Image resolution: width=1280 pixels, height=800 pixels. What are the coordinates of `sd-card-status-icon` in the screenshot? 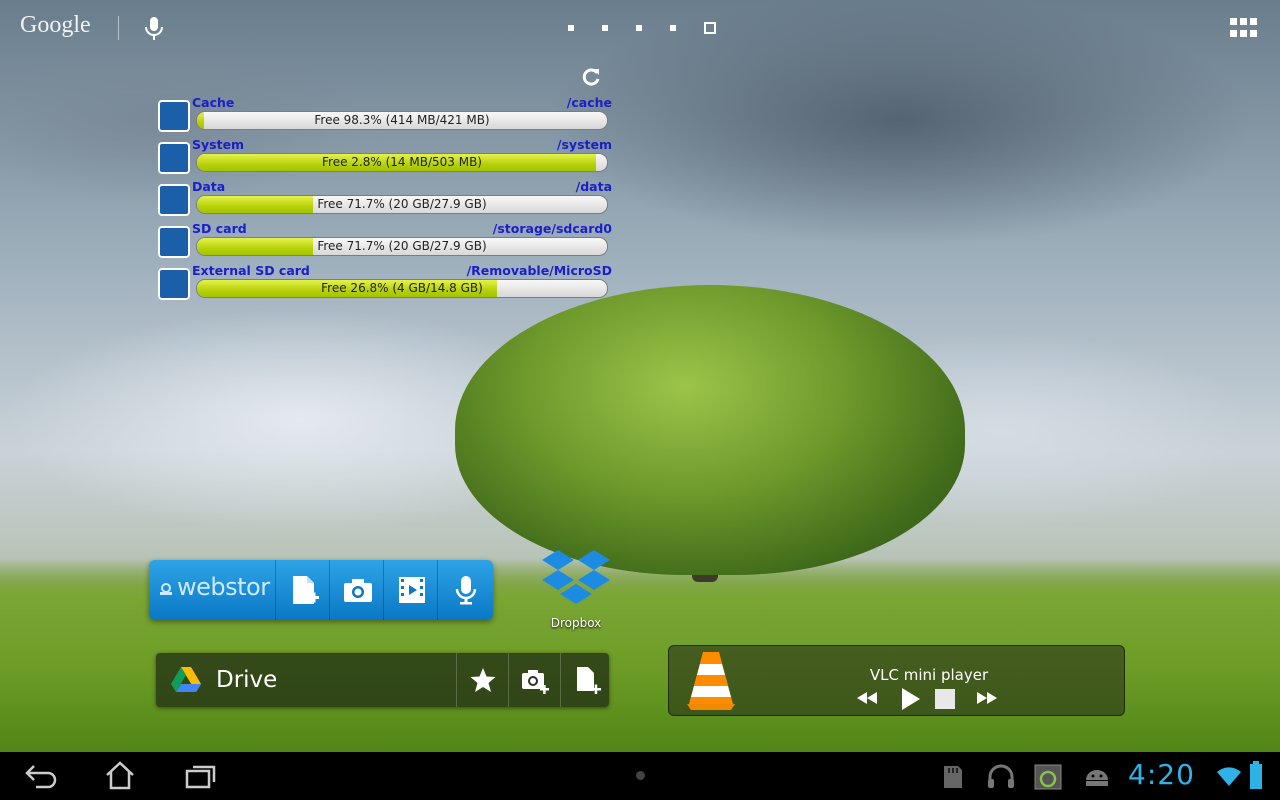 It's located at (953, 777).